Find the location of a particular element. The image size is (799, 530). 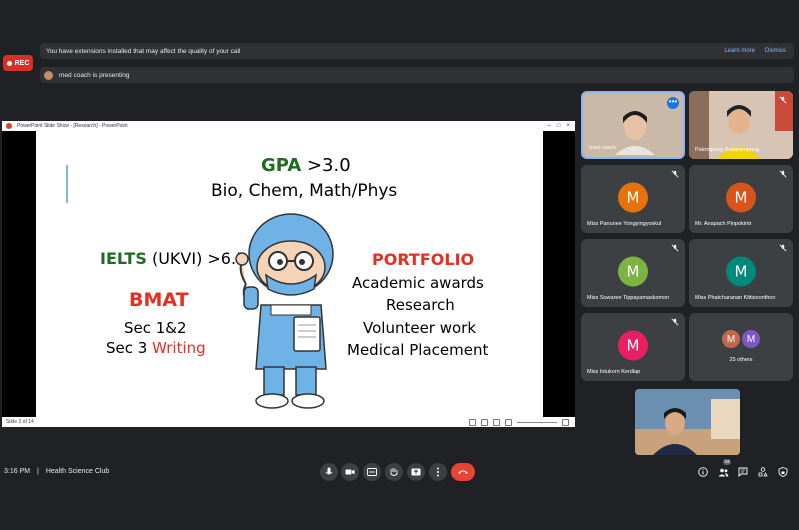

ielts-label: IELTS is located at coordinates (123, 258).